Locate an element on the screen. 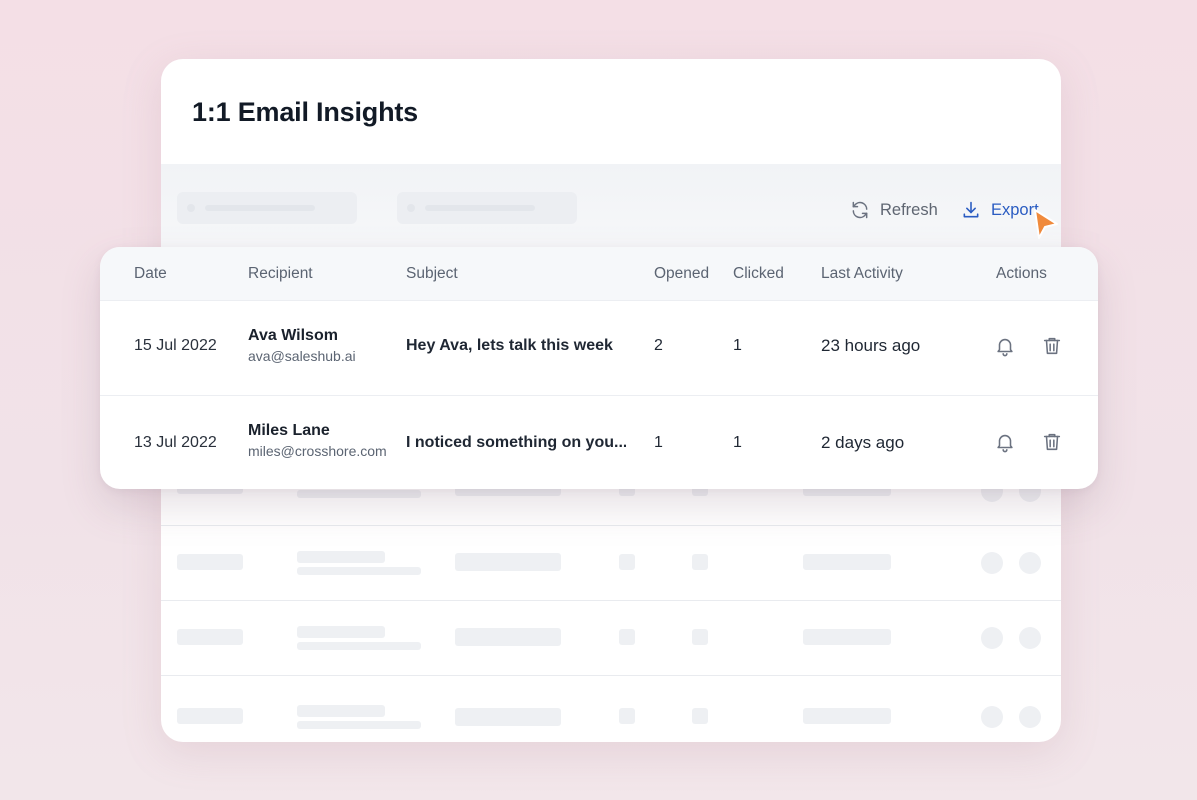 This screenshot has height=800, width=1197. column-header-recipient: Recipient is located at coordinates (280, 274).